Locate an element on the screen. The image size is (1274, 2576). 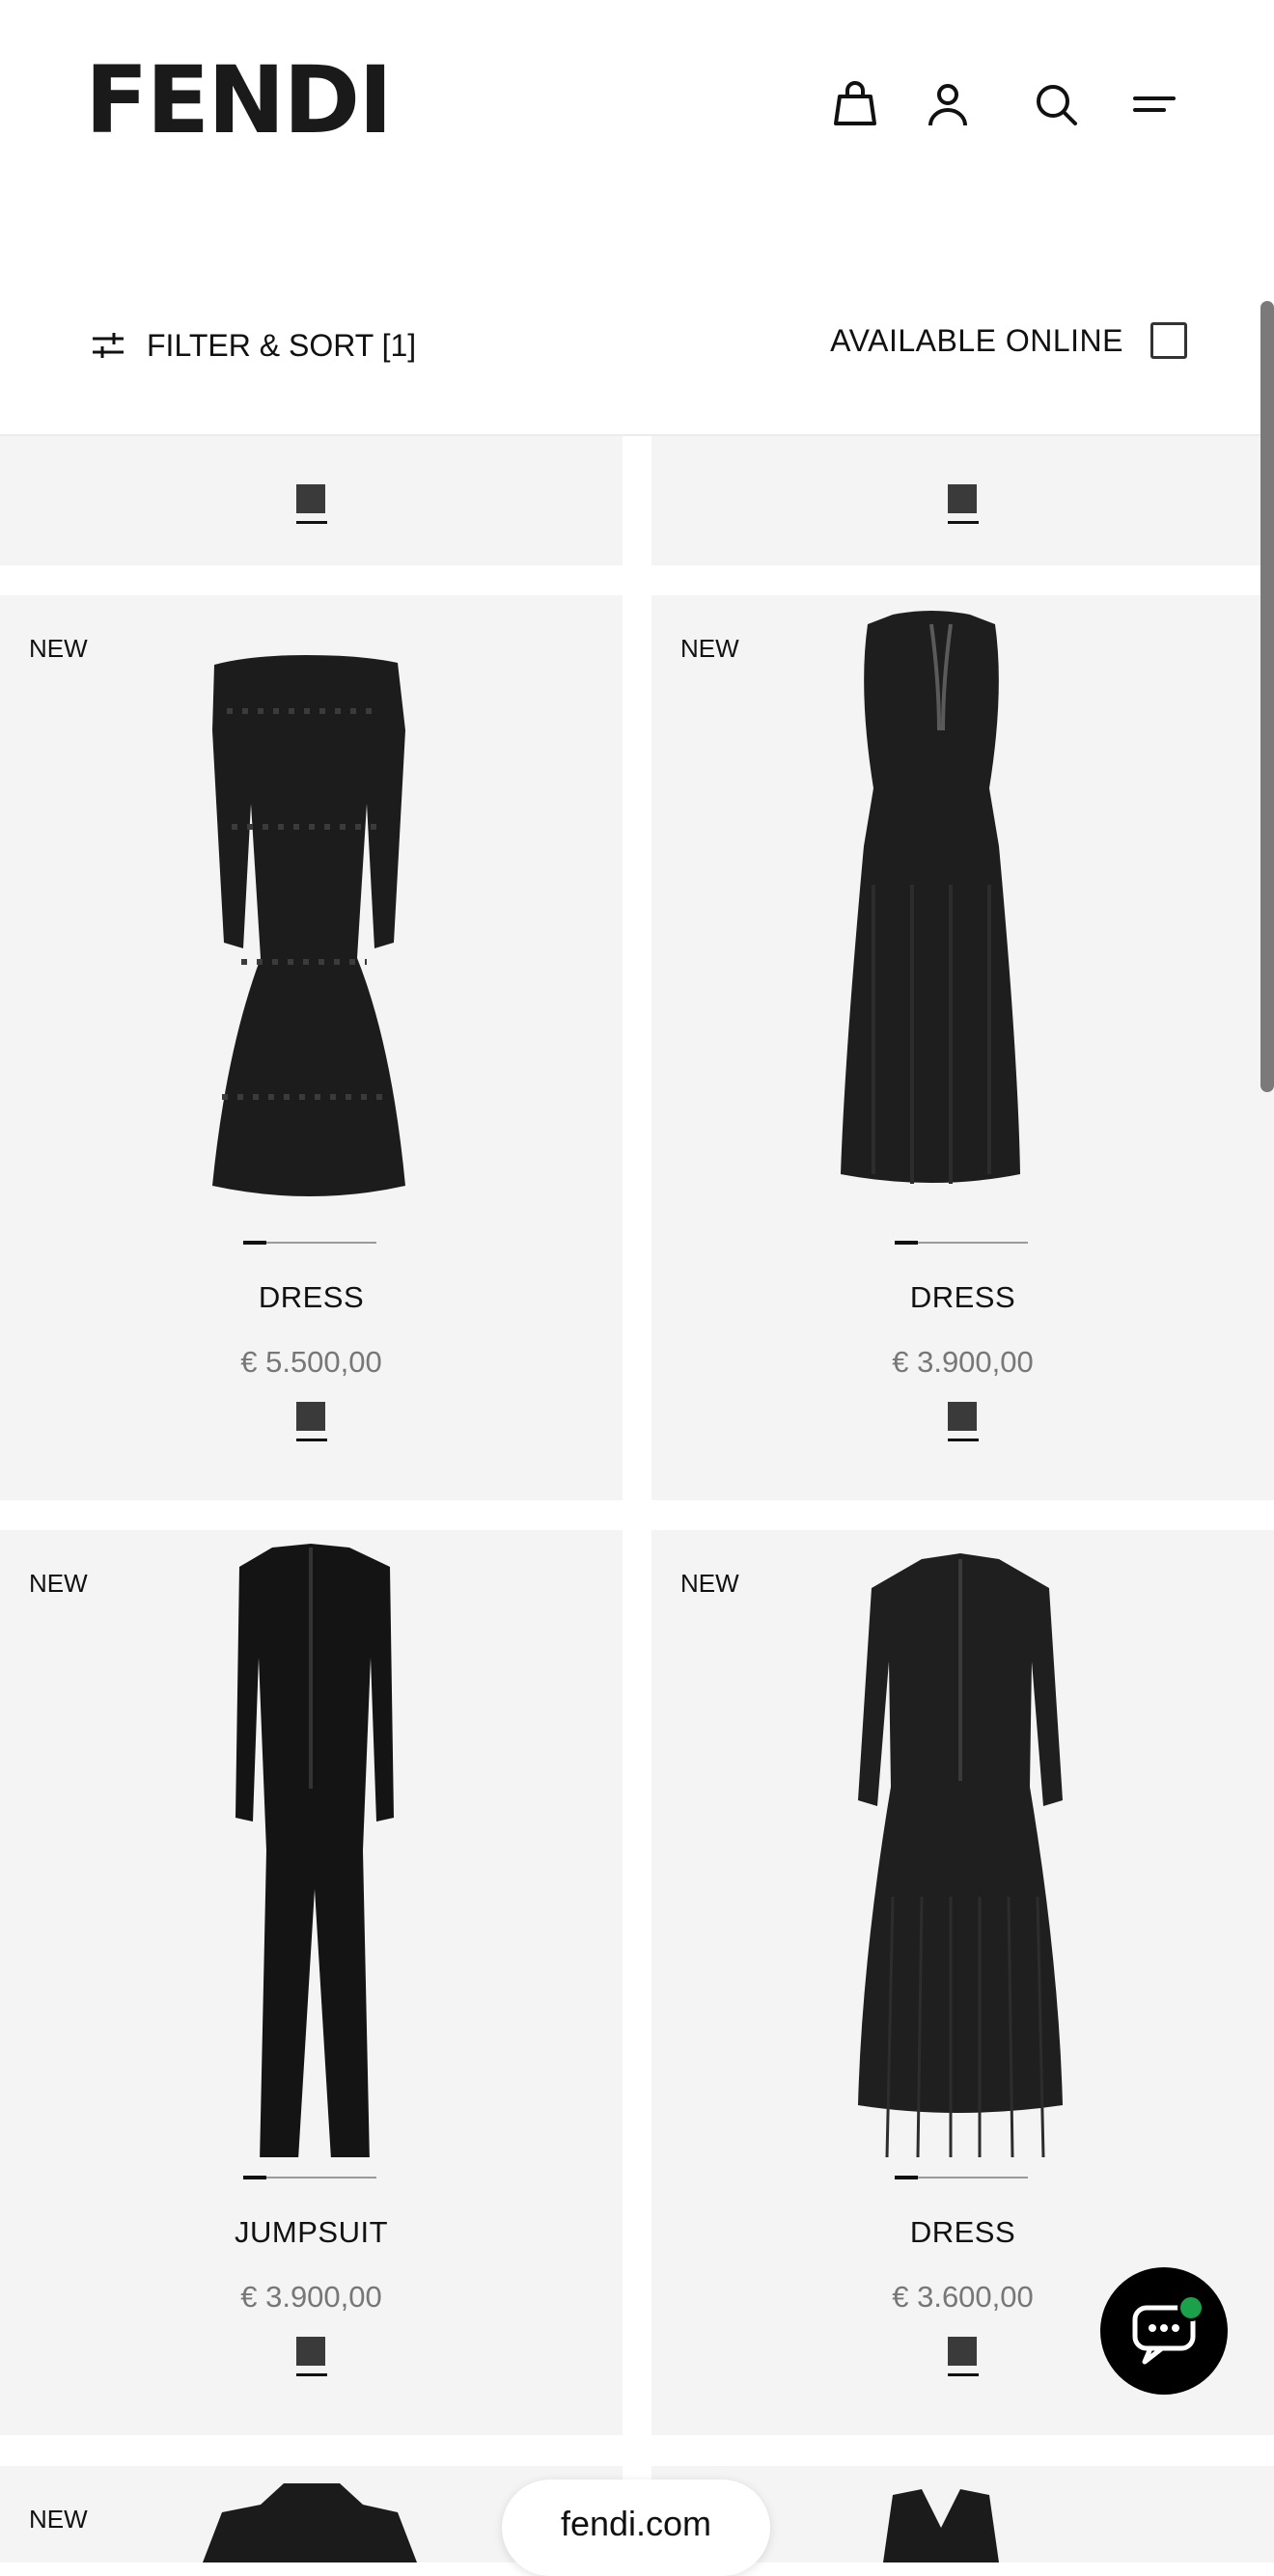
available-online-toggle: AVAILABLE ONLINE is located at coordinates (1008, 340).